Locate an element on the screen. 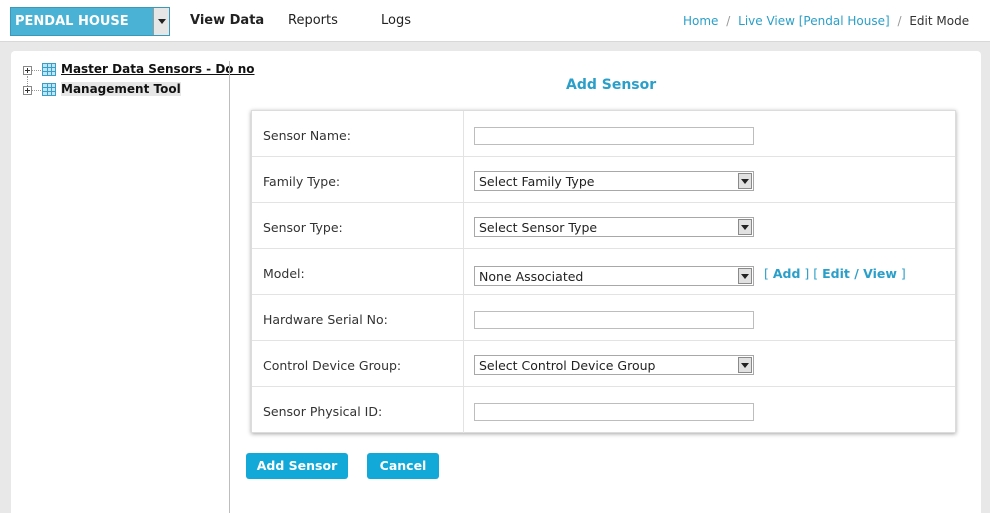  bracket-text: [ is located at coordinates (768, 273).